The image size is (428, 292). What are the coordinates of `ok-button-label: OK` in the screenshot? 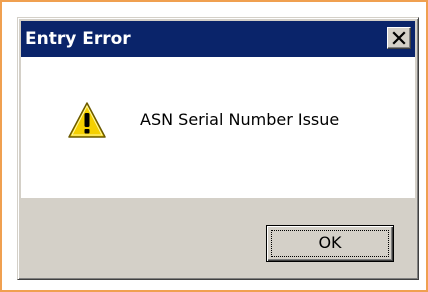 It's located at (330, 242).